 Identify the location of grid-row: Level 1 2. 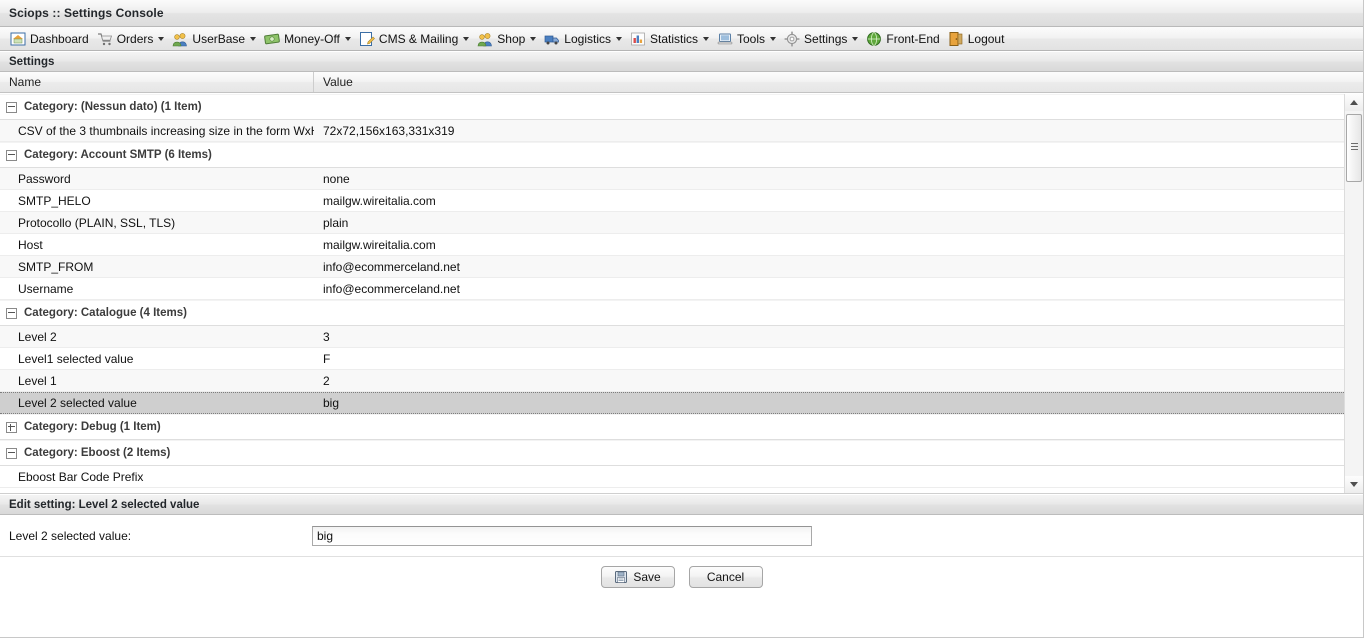
(672, 381).